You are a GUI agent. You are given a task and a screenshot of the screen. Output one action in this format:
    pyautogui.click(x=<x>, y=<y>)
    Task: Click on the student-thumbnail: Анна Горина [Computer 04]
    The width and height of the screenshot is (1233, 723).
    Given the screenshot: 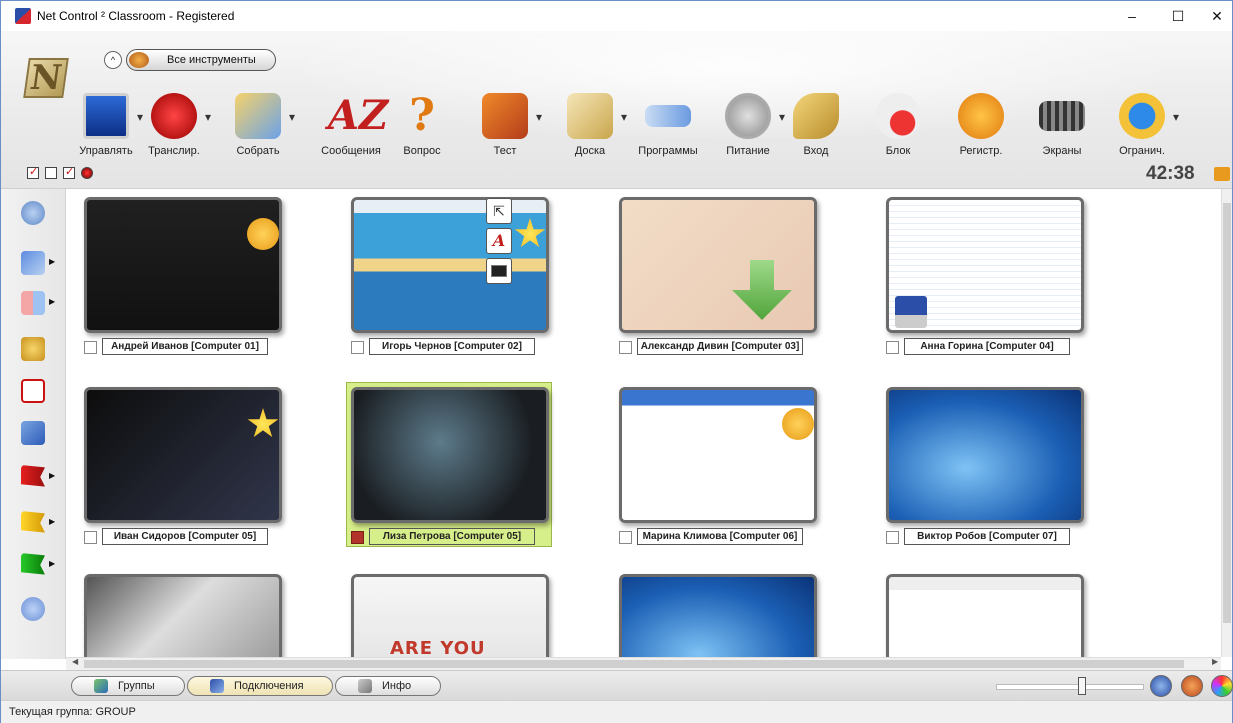 What is the action you would take?
    pyautogui.click(x=986, y=277)
    